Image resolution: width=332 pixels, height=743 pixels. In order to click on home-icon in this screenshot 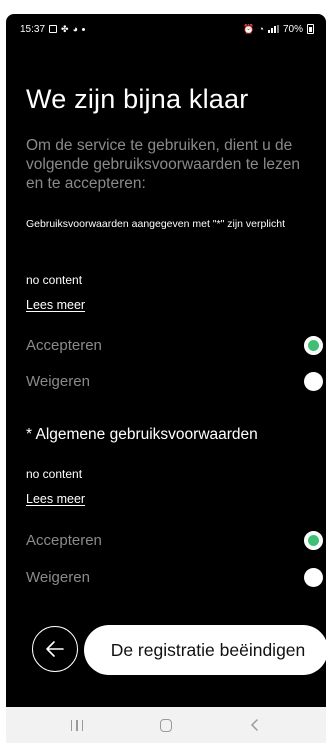, I will do `click(166, 725)`.